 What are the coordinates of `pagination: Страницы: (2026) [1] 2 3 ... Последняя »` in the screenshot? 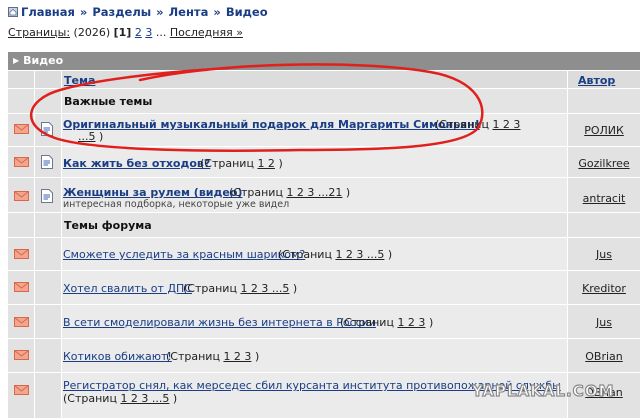 It's located at (125, 32).